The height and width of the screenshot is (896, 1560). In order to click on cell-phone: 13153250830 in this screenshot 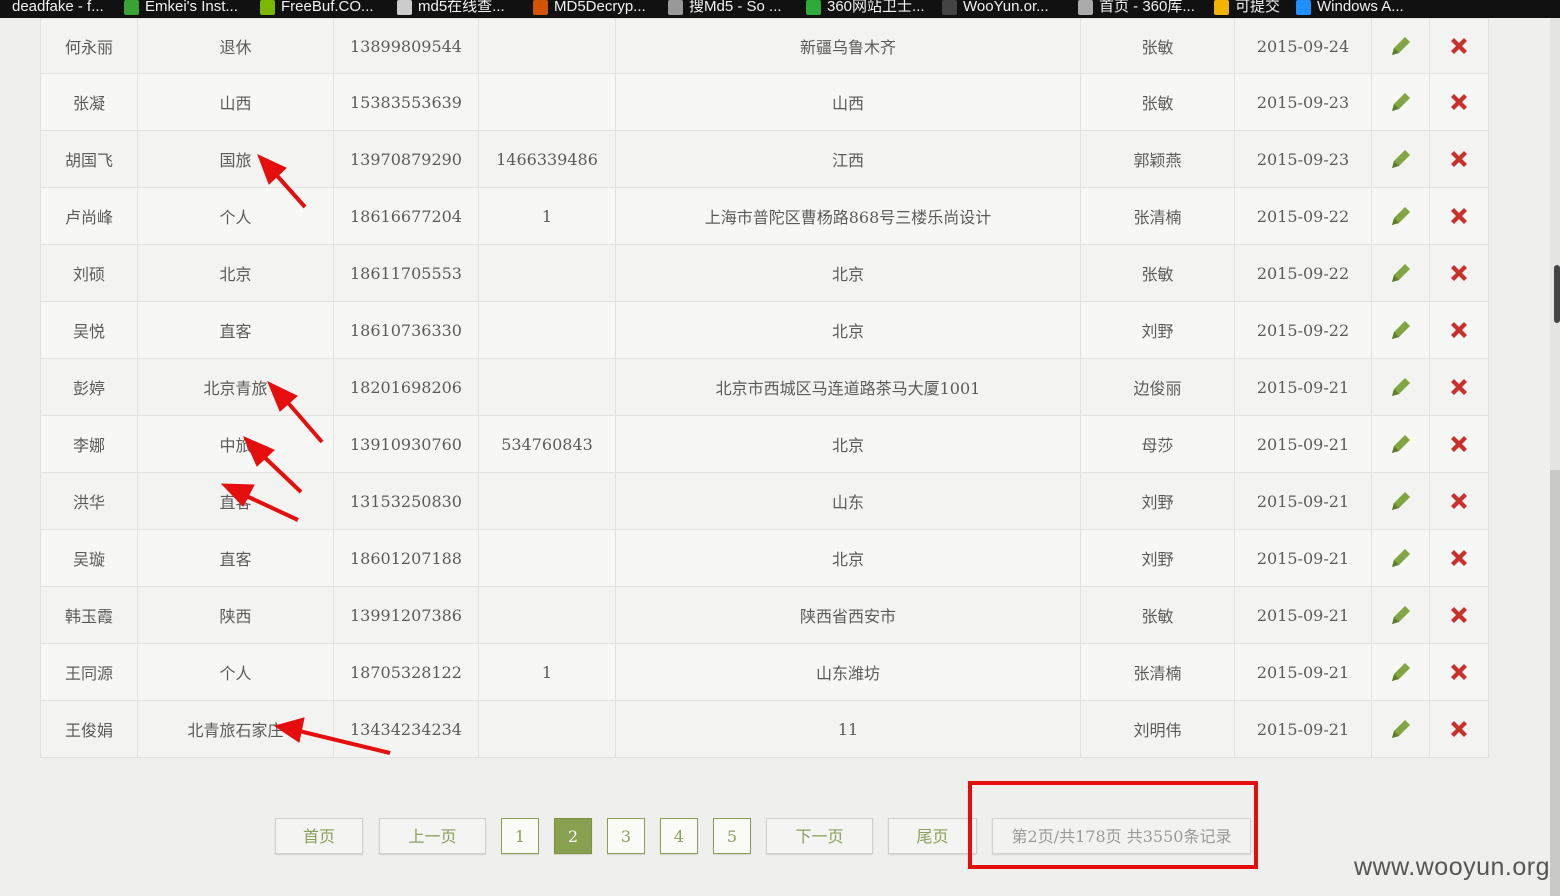, I will do `click(406, 501)`.